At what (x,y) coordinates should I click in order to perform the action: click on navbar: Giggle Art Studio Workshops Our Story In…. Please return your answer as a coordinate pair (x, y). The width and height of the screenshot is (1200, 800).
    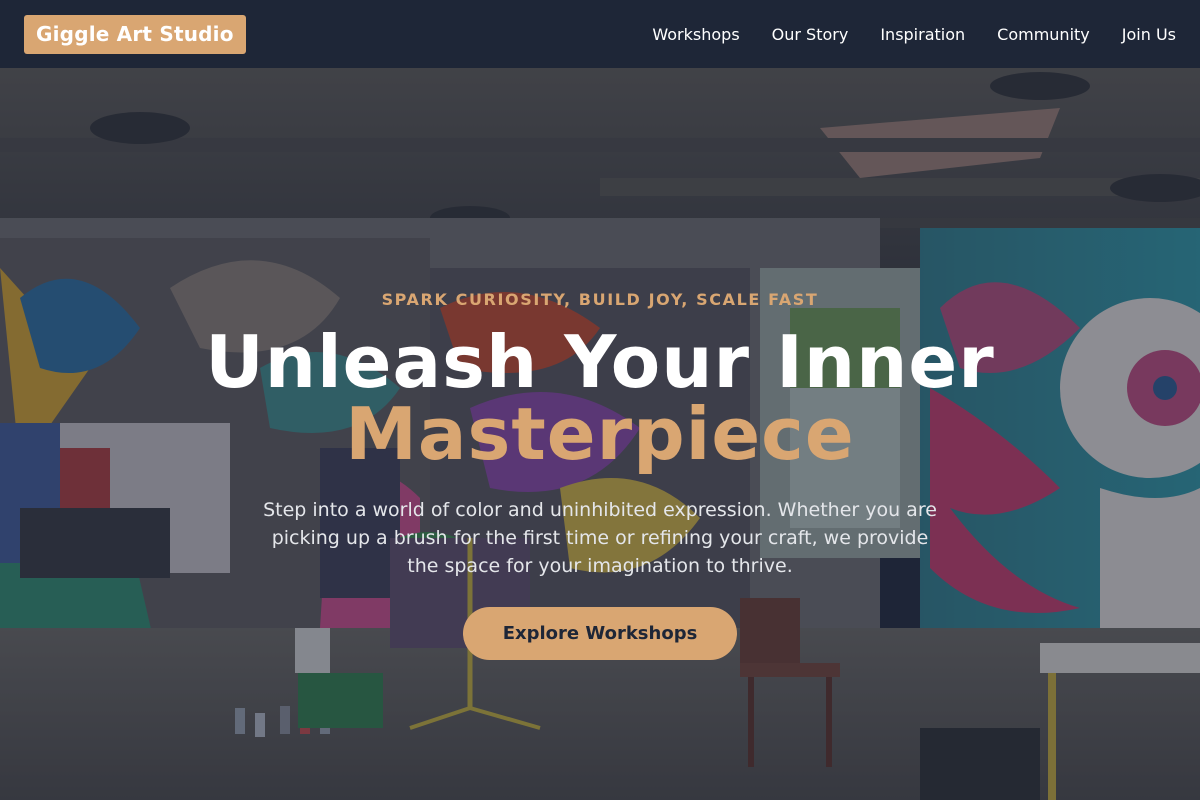
    Looking at the image, I should click on (600, 34).